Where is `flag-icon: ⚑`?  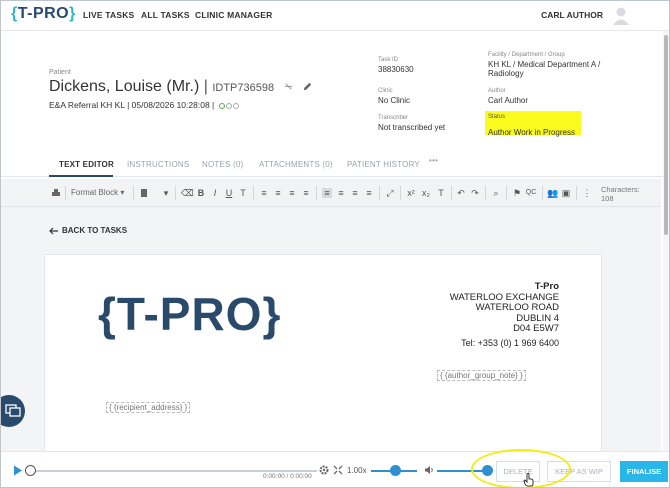
flag-icon: ⚑ is located at coordinates (517, 193).